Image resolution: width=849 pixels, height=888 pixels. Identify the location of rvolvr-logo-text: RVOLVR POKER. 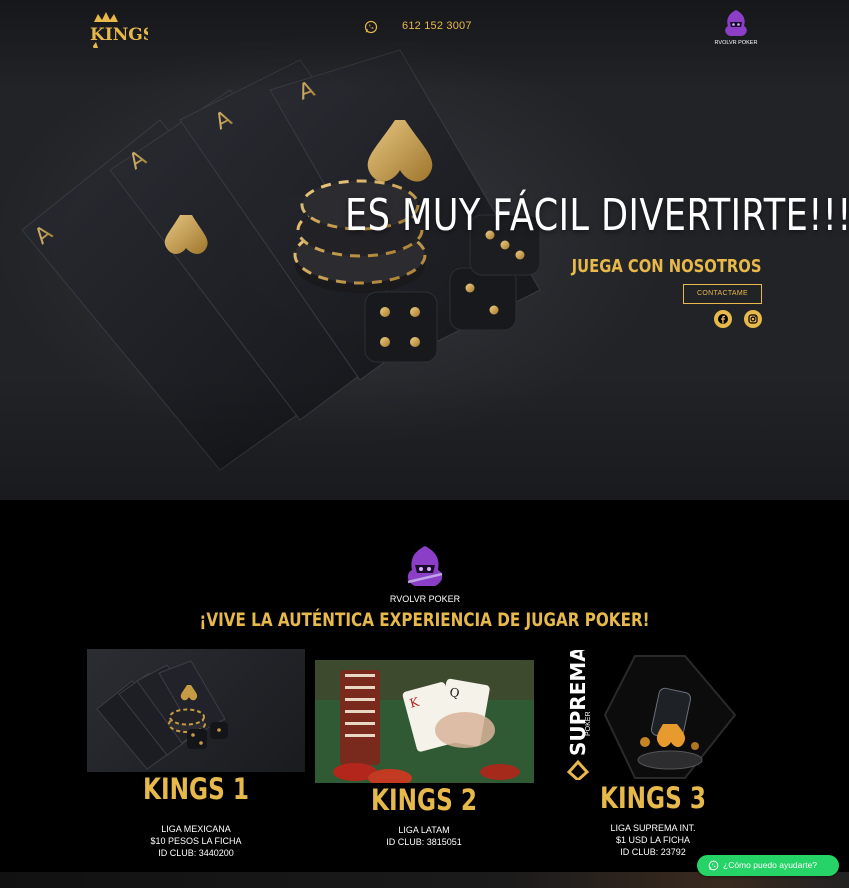
(736, 43).